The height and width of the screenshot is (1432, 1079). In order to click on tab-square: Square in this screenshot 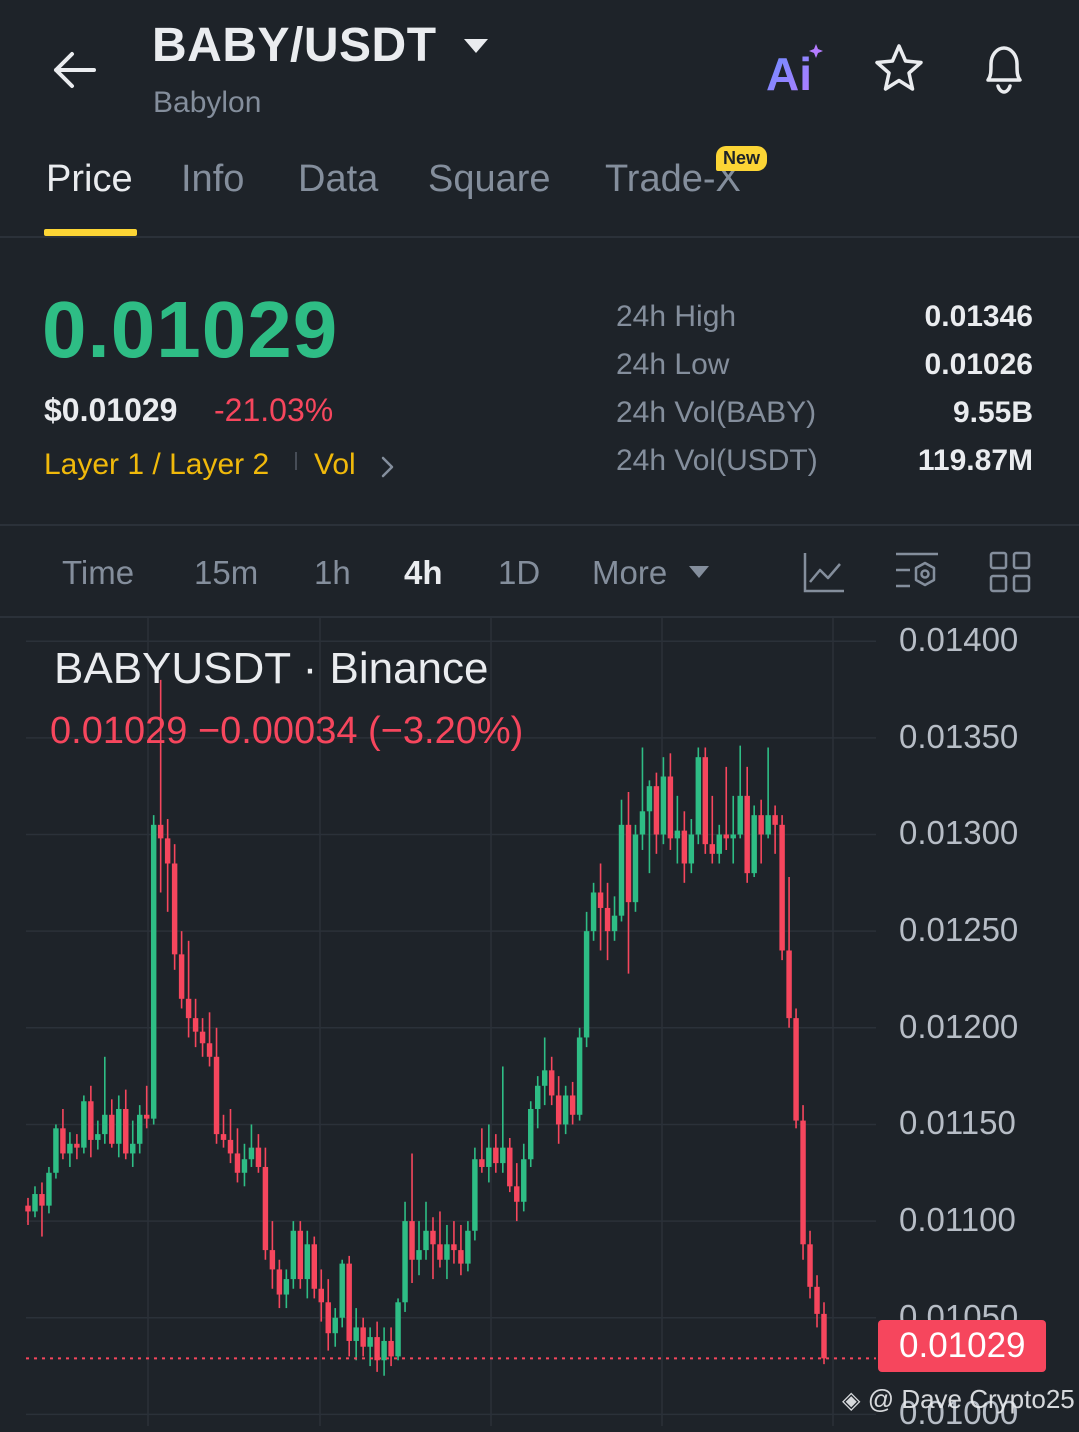, I will do `click(489, 179)`.